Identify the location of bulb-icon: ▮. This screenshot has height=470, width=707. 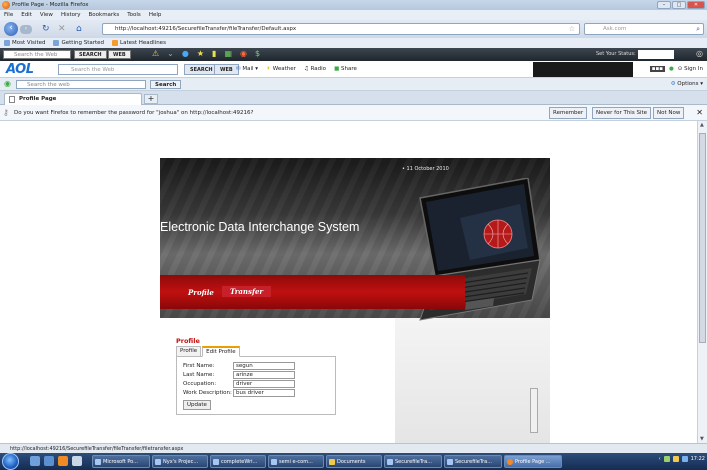
(214, 53).